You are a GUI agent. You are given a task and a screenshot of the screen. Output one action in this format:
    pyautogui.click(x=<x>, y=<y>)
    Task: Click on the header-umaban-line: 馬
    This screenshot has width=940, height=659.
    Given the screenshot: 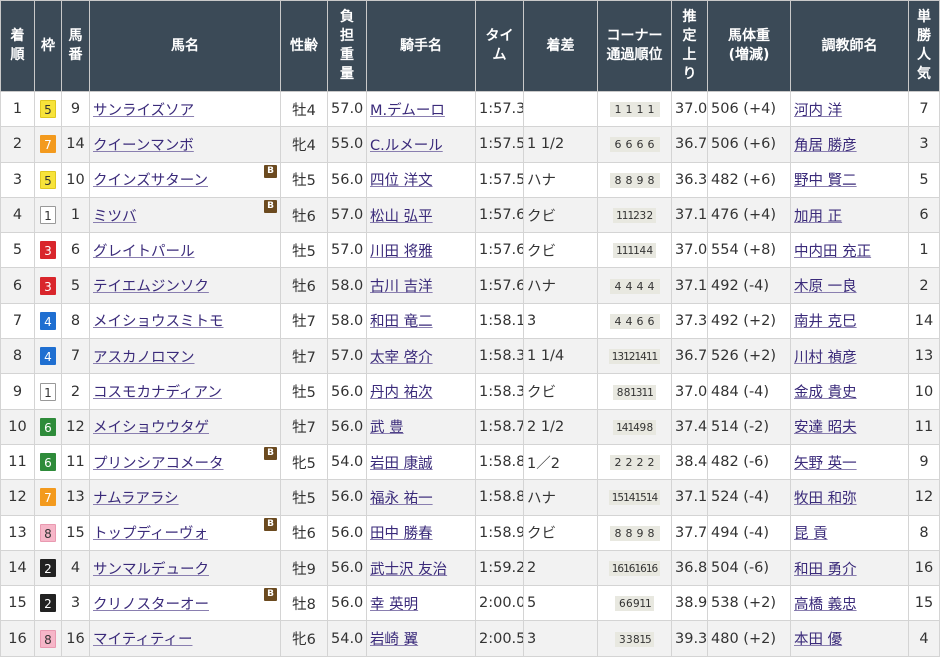 What is the action you would take?
    pyautogui.click(x=75, y=36)
    